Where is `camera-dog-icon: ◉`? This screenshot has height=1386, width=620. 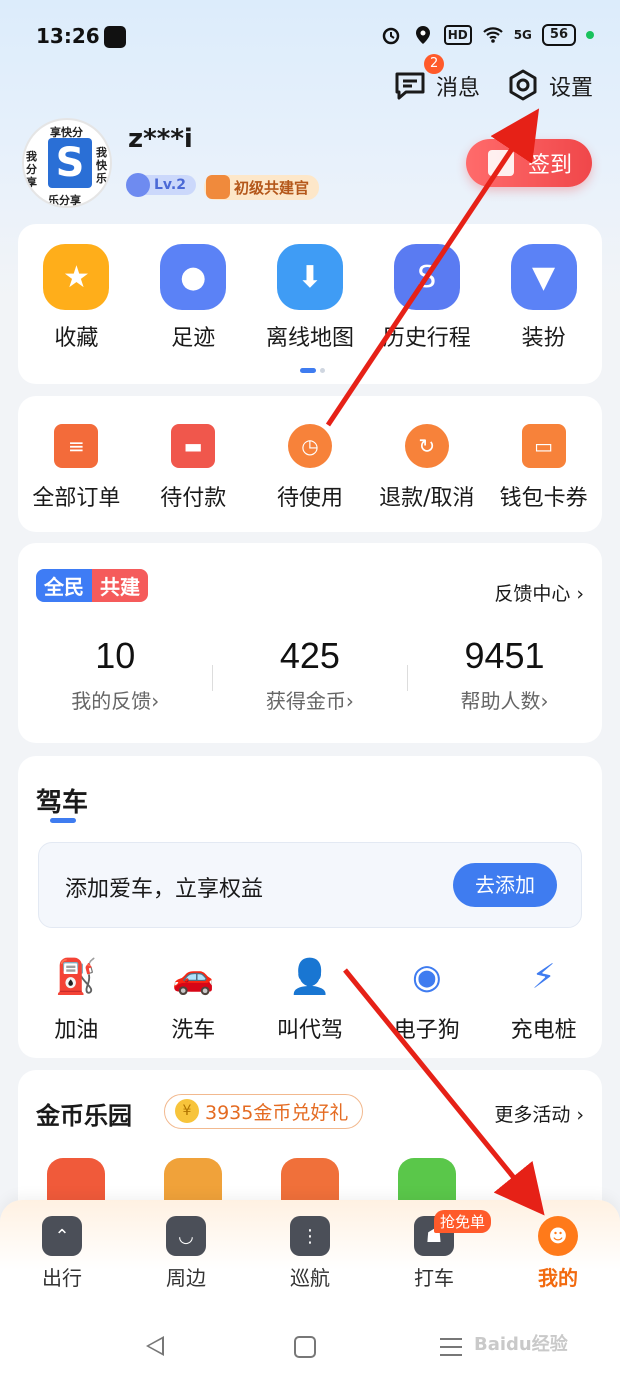 camera-dog-icon: ◉ is located at coordinates (426, 977).